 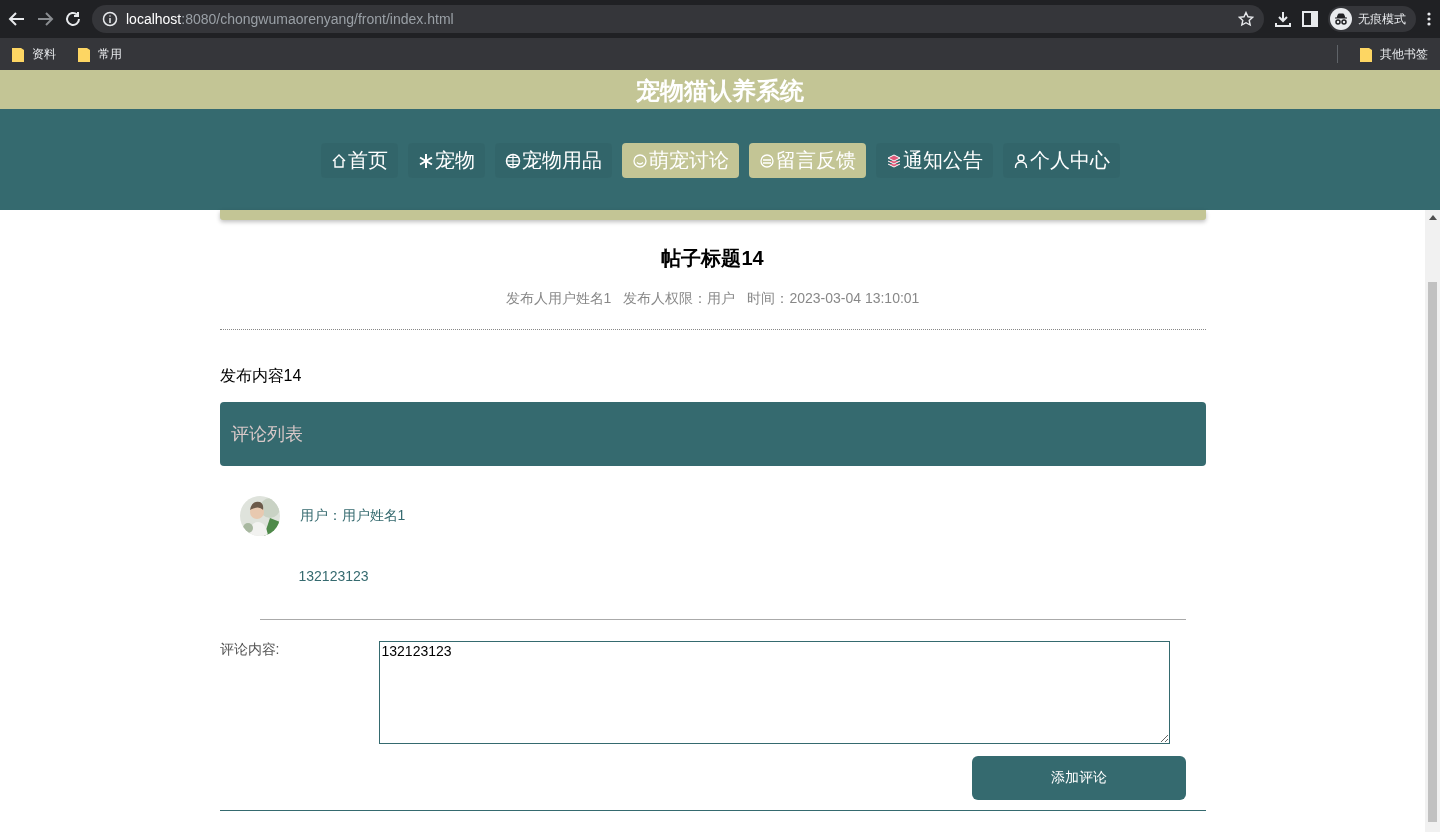 I want to click on add-comment-button: 添加评论, so click(x=1078, y=778).